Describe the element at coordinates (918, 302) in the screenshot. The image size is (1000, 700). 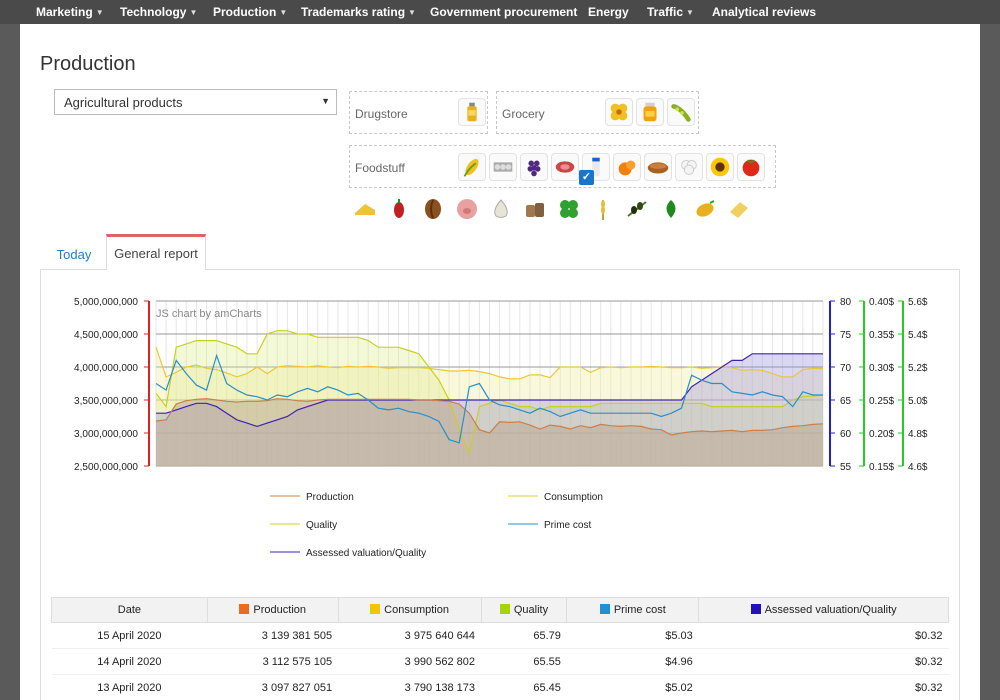
I see `right-axis-prime-cost-tick-label: 5.6$` at that location.